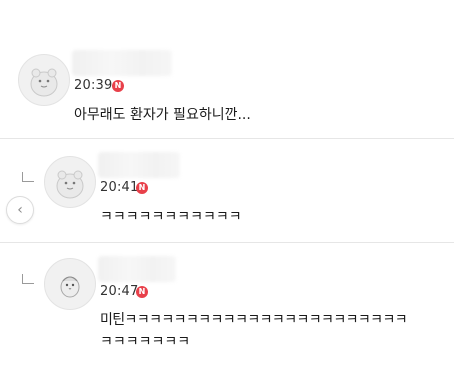 The height and width of the screenshot is (370, 454). What do you see at coordinates (145, 342) in the screenshot?
I see `comment-text-line2: ㅋㅋㅋㅋㅋㅋㅋ` at bounding box center [145, 342].